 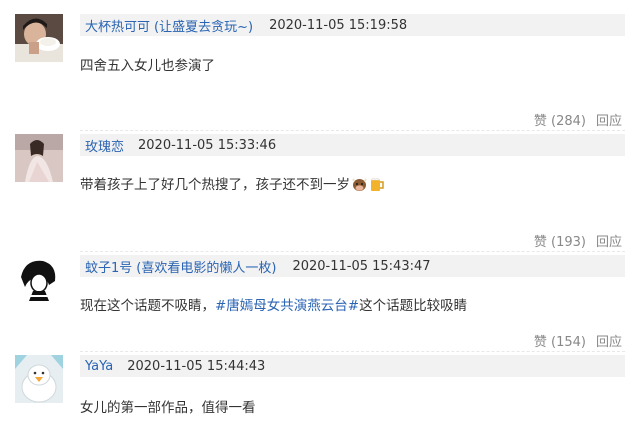 What do you see at coordinates (147, 66) in the screenshot?
I see `comment-text: 四舍五入女儿也参演了` at bounding box center [147, 66].